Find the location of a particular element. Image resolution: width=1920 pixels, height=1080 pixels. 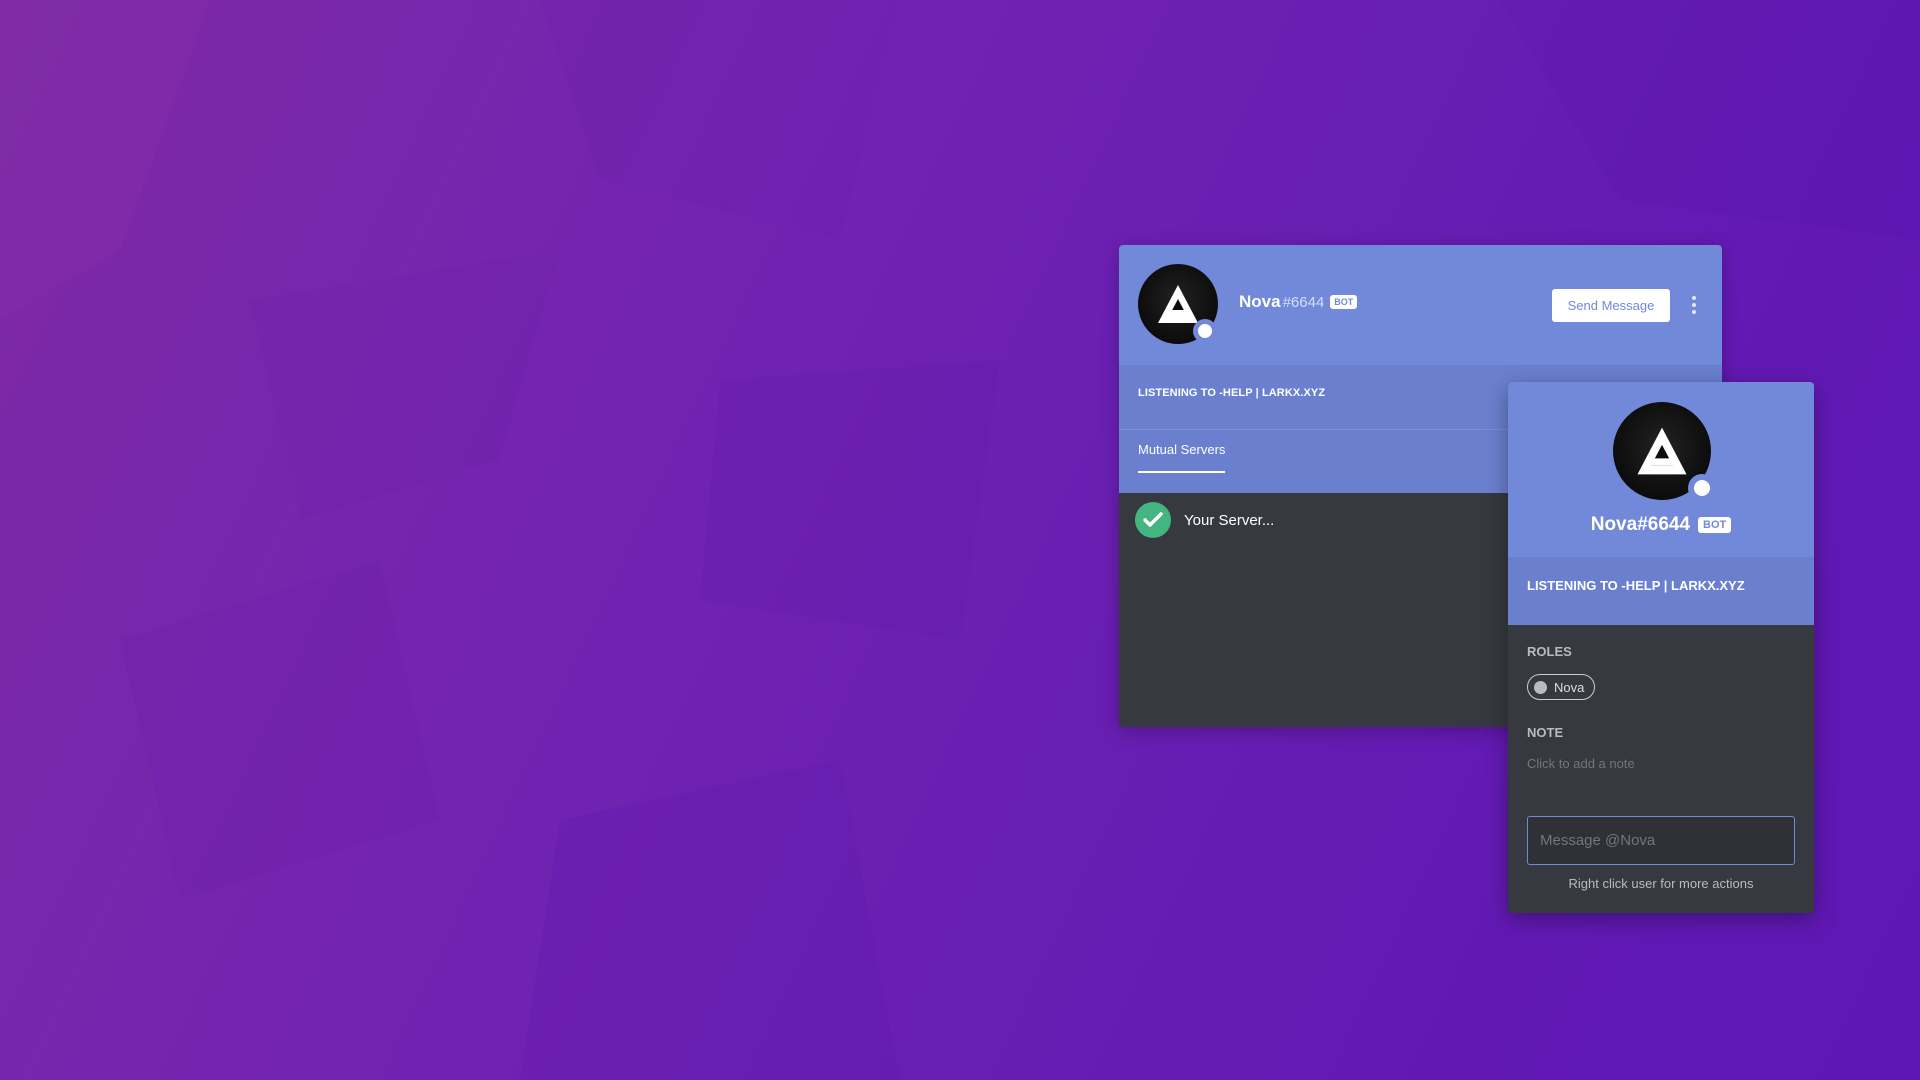

note-field: Click to add a note is located at coordinates (1581, 763).